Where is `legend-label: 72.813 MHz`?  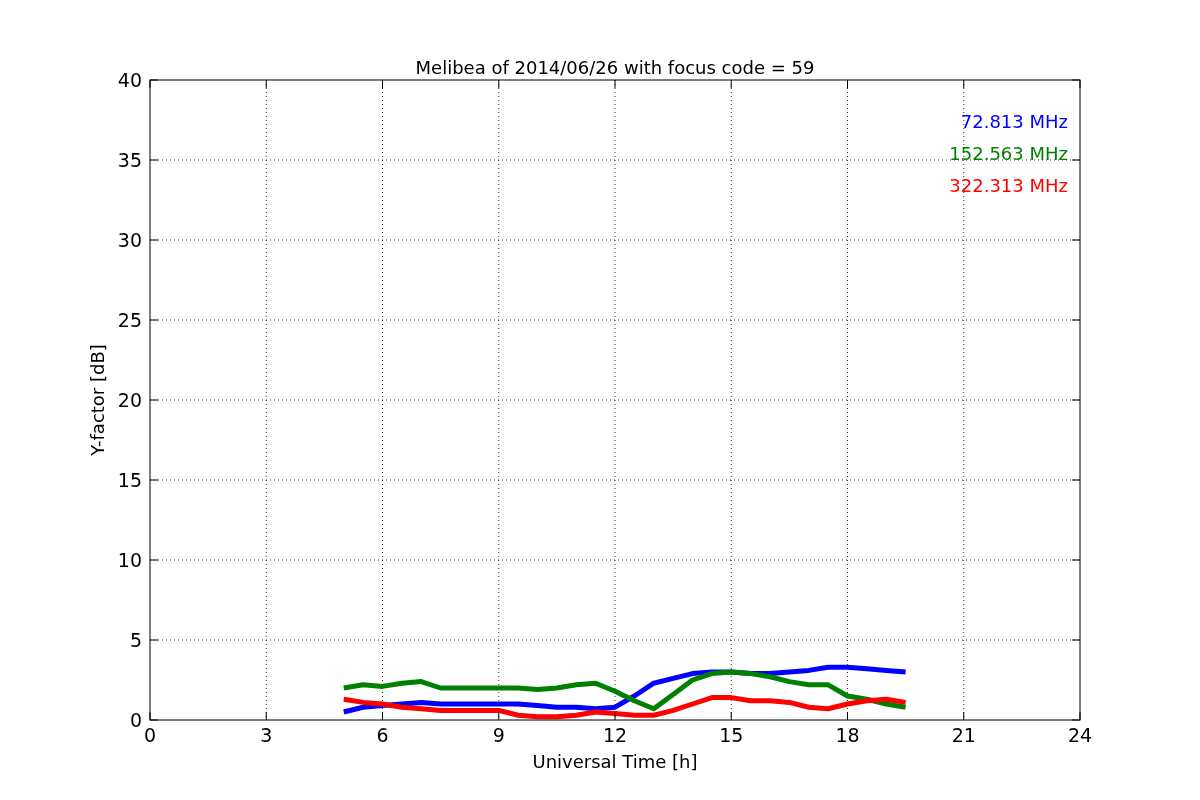
legend-label: 72.813 MHz is located at coordinates (1014, 121).